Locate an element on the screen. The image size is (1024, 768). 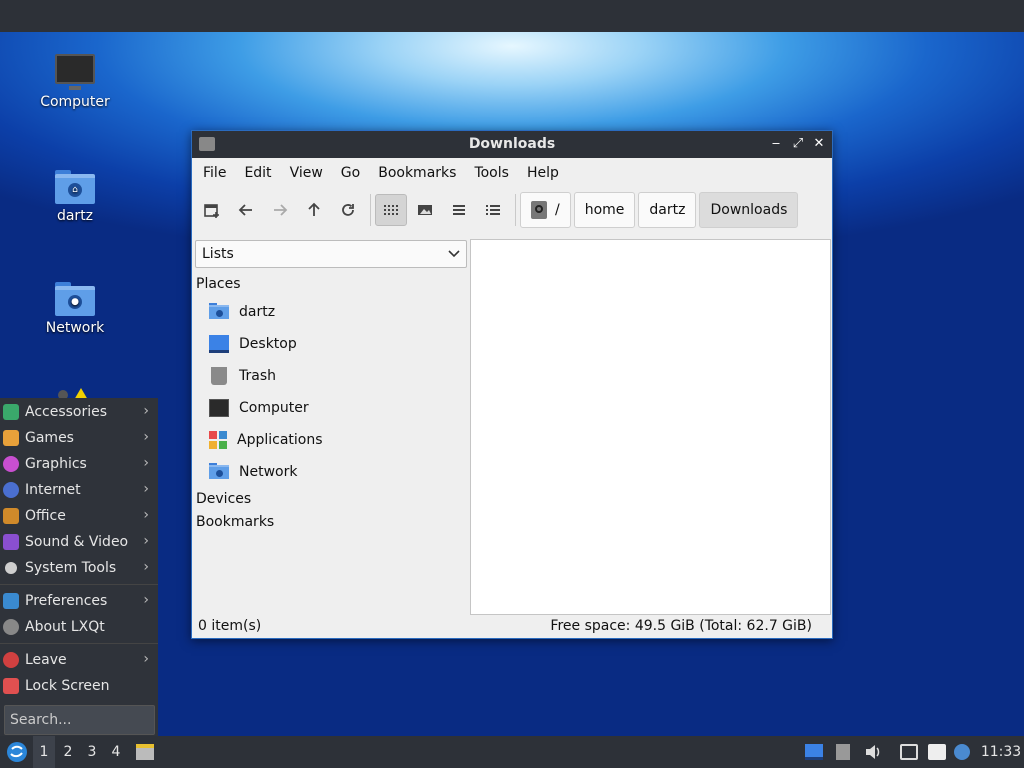
show-desktop-icon is located at coordinates (814, 752).